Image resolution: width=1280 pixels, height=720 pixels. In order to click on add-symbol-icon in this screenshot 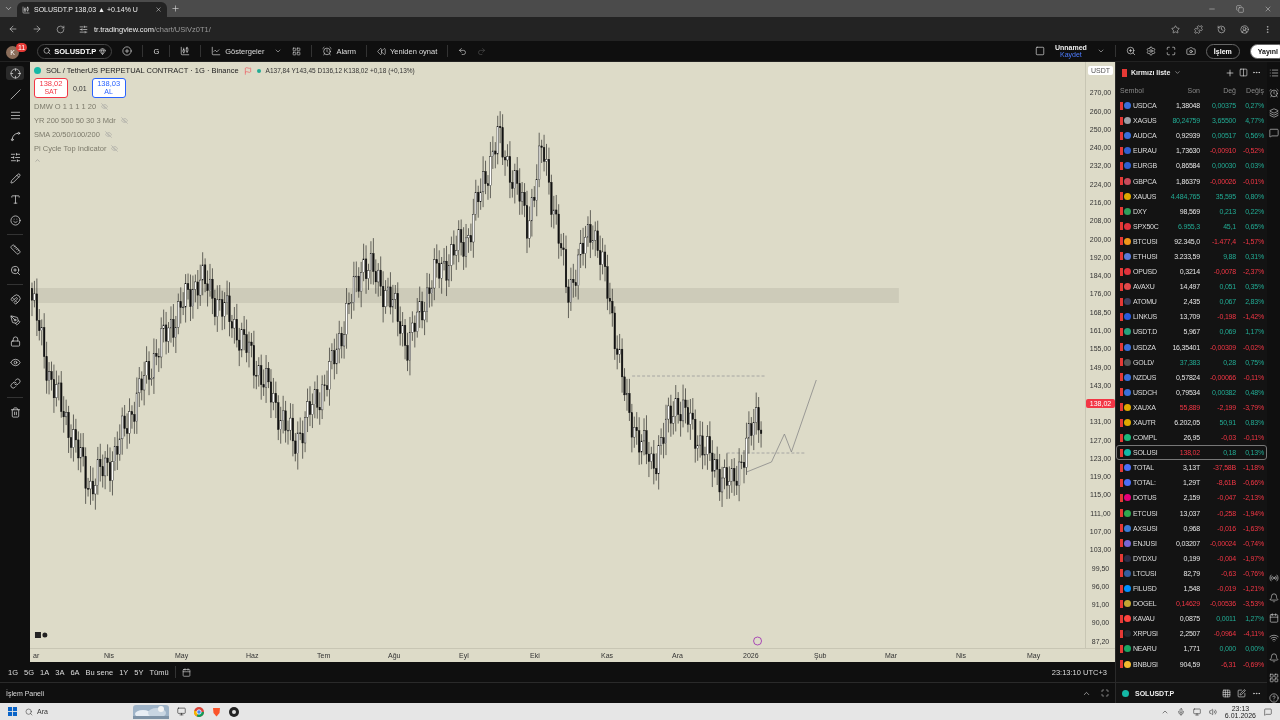, I will do `click(127, 51)`.